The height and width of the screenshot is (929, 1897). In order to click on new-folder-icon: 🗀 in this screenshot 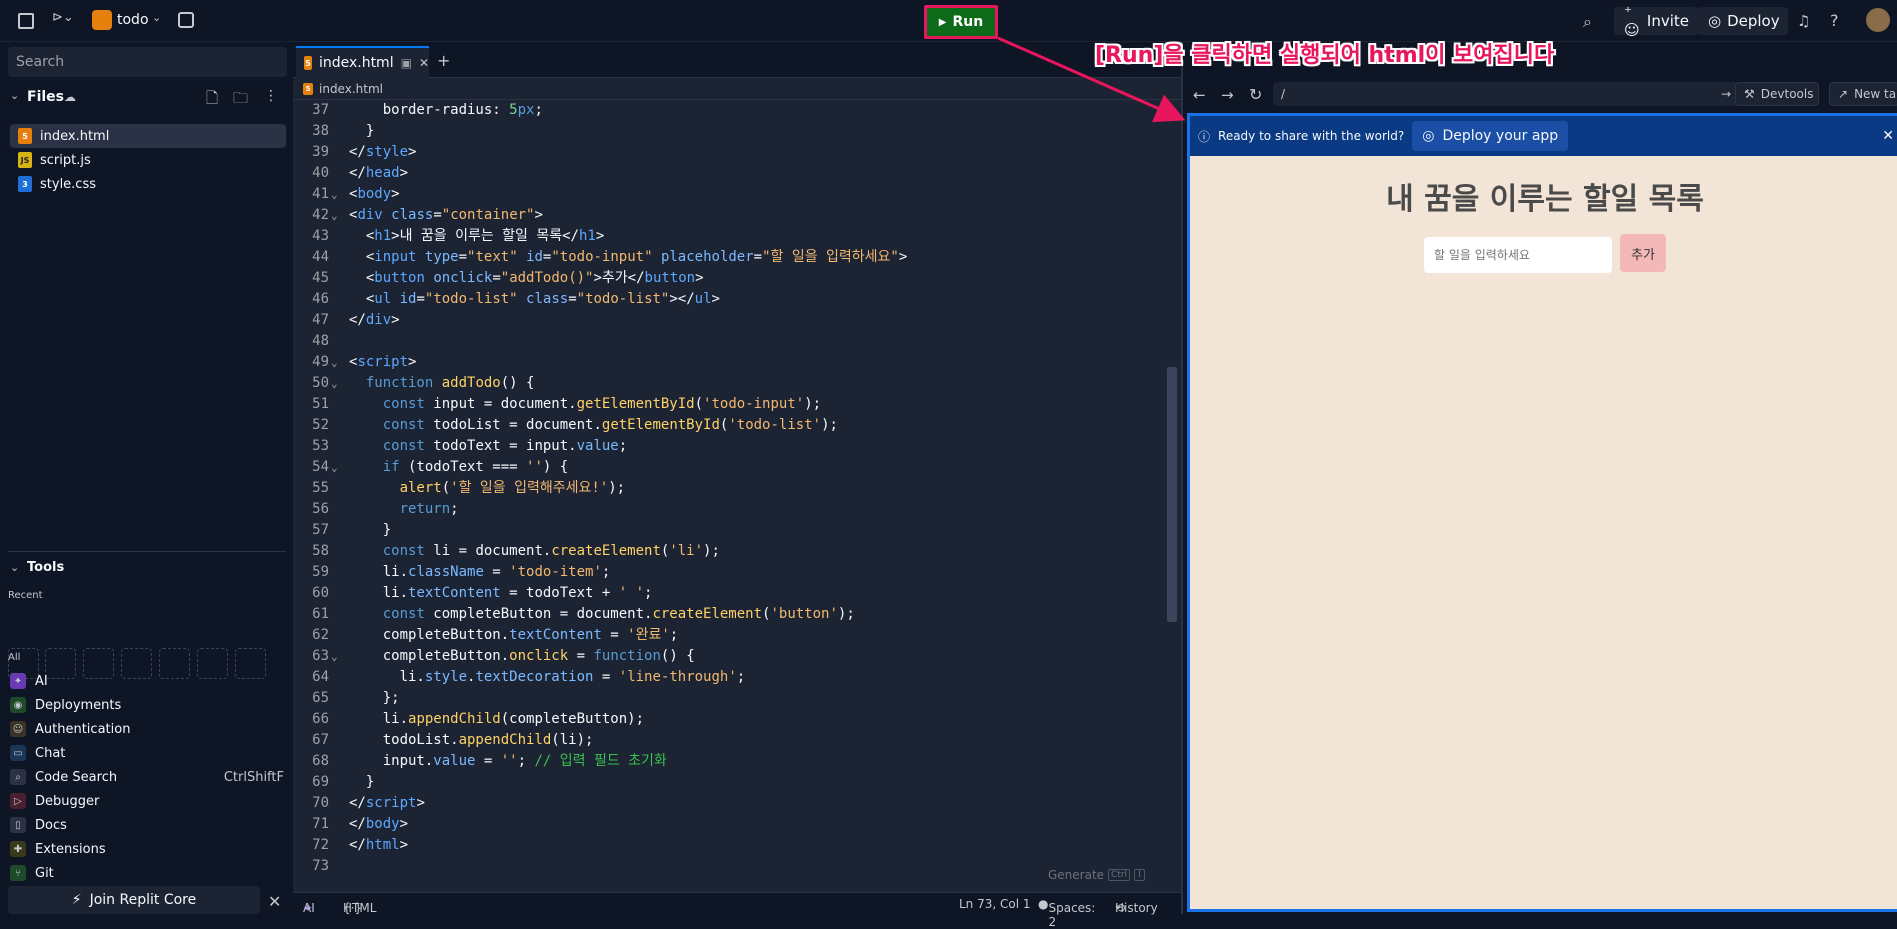, I will do `click(240, 100)`.